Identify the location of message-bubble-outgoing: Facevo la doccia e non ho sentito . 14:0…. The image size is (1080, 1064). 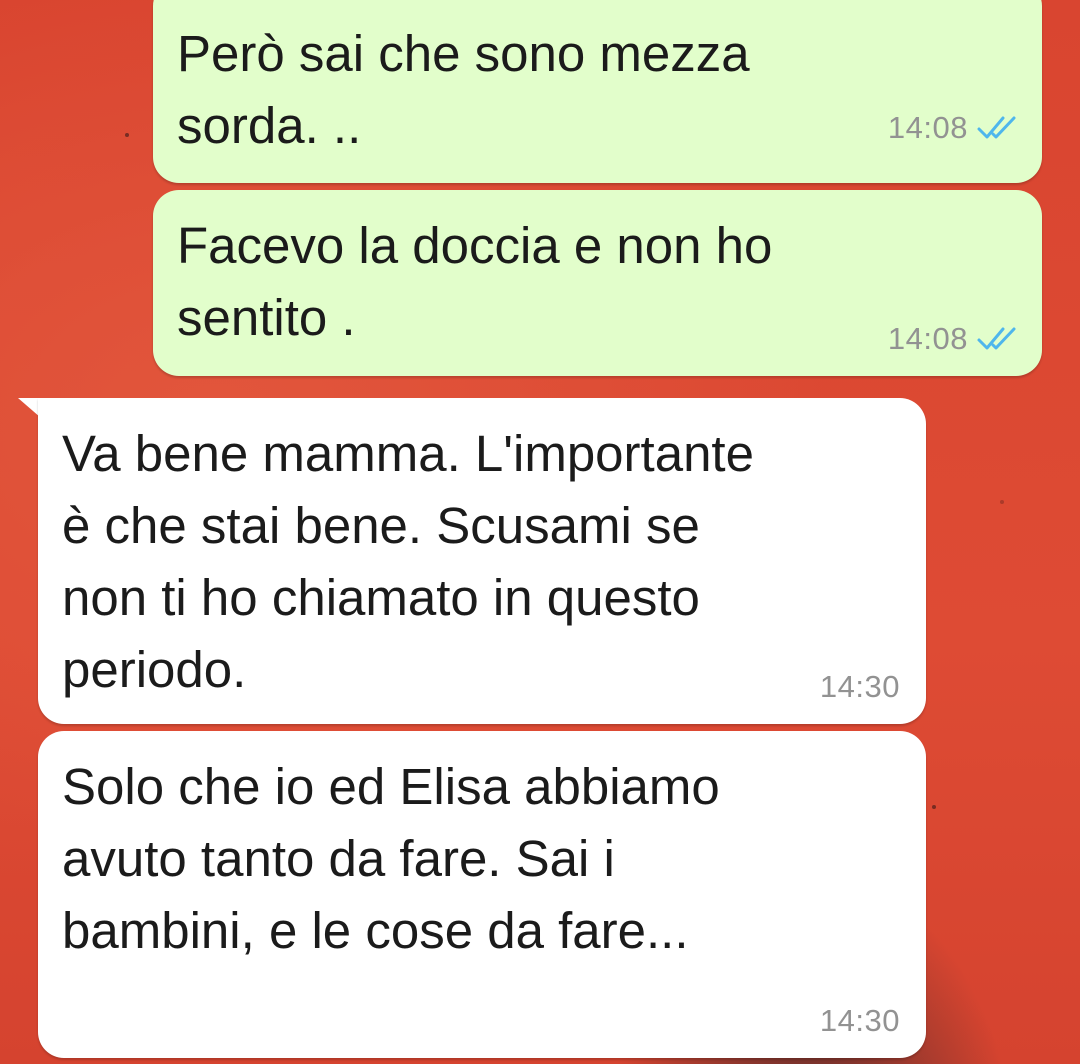
(597, 283).